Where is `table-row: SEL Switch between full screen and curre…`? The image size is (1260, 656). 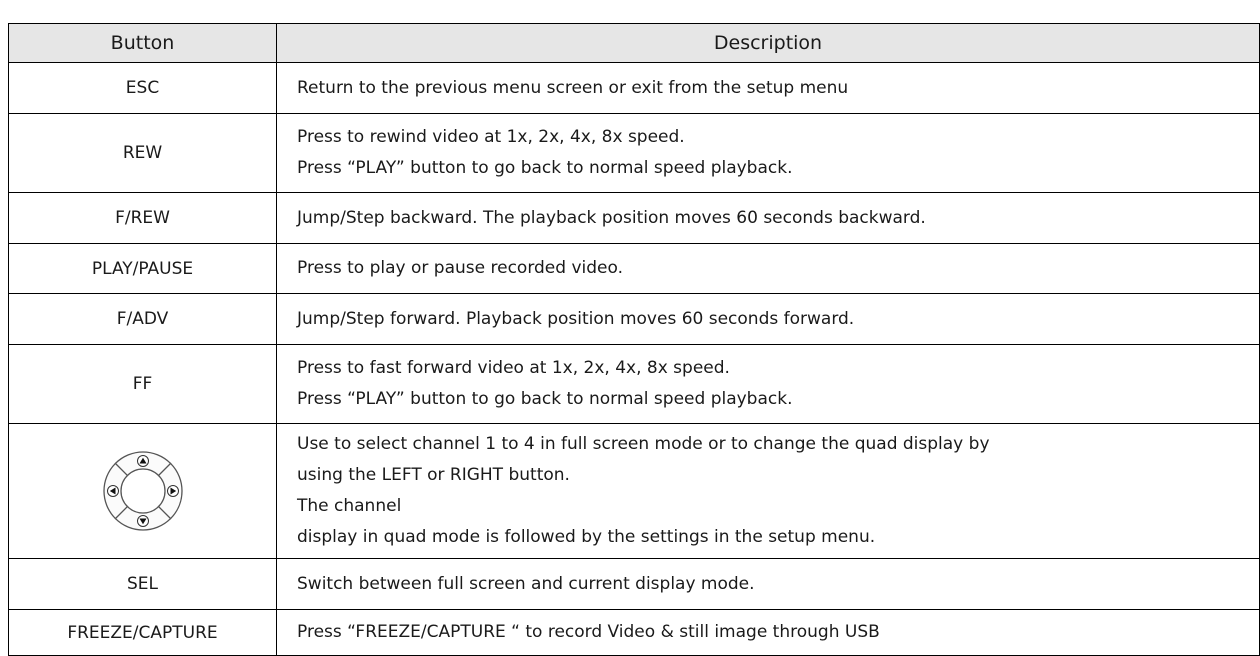
table-row: SEL Switch between full screen and curre… is located at coordinates (634, 584).